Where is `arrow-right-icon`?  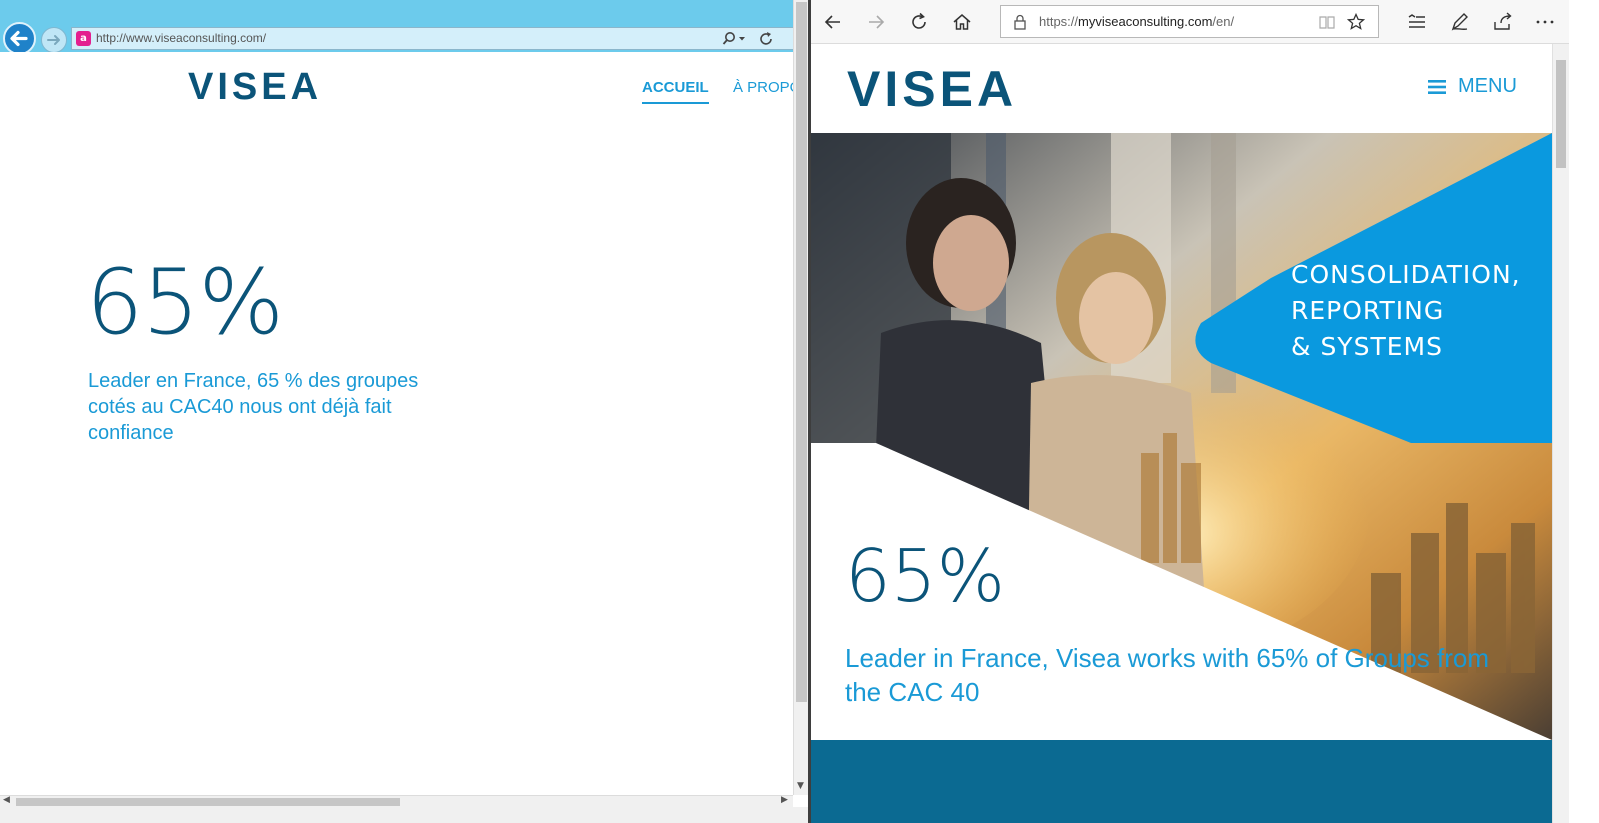
arrow-right-icon is located at coordinates (53, 40).